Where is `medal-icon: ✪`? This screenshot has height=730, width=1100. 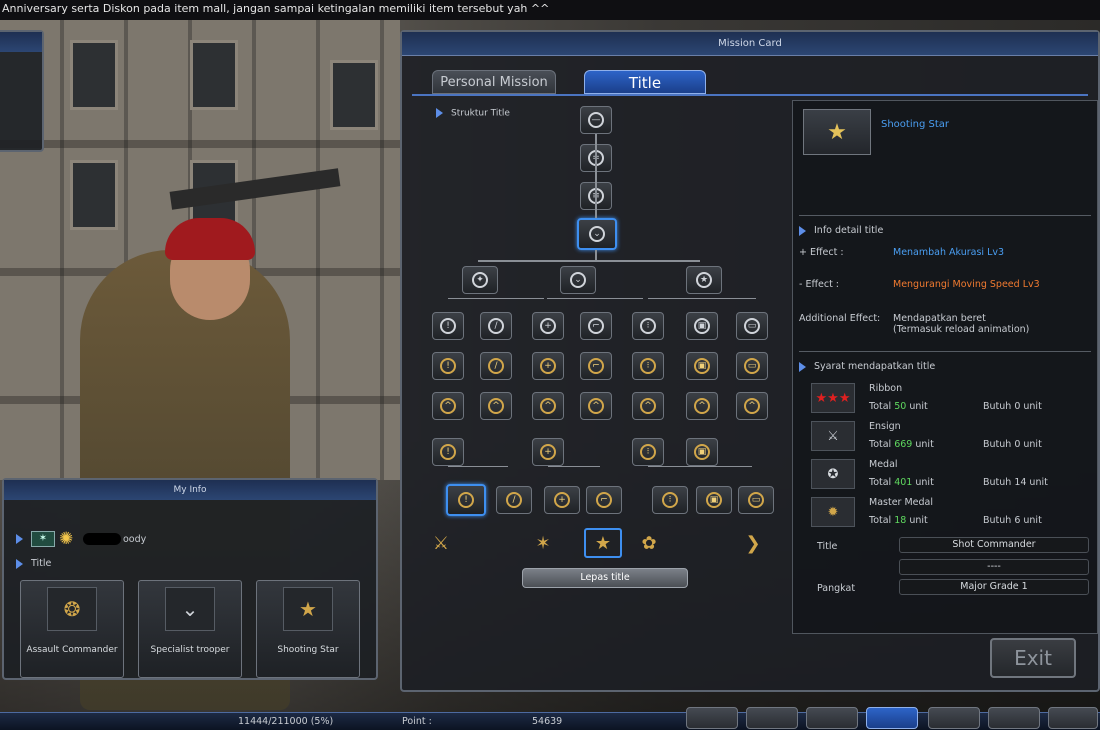
medal-icon: ✪ is located at coordinates (833, 474).